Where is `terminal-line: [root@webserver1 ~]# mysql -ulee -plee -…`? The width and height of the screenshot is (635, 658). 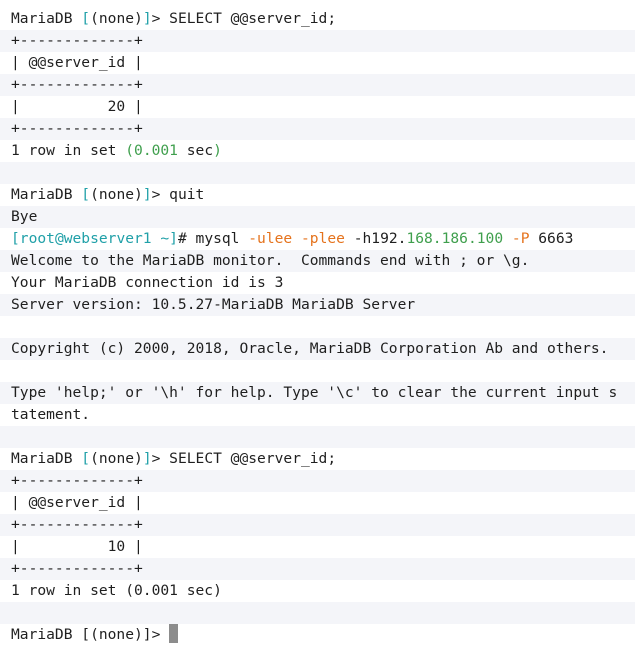
terminal-line: [root@webserver1 ~]# mysql -ulee -plee -… is located at coordinates (317, 239).